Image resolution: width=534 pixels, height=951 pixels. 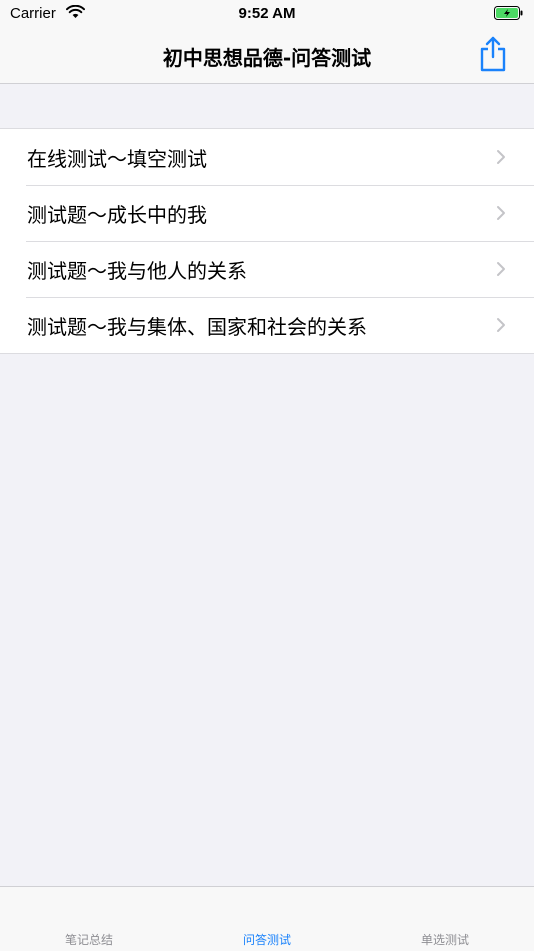 I want to click on list-item: 测试题～我与集体、国家和社会的关系, so click(x=267, y=325).